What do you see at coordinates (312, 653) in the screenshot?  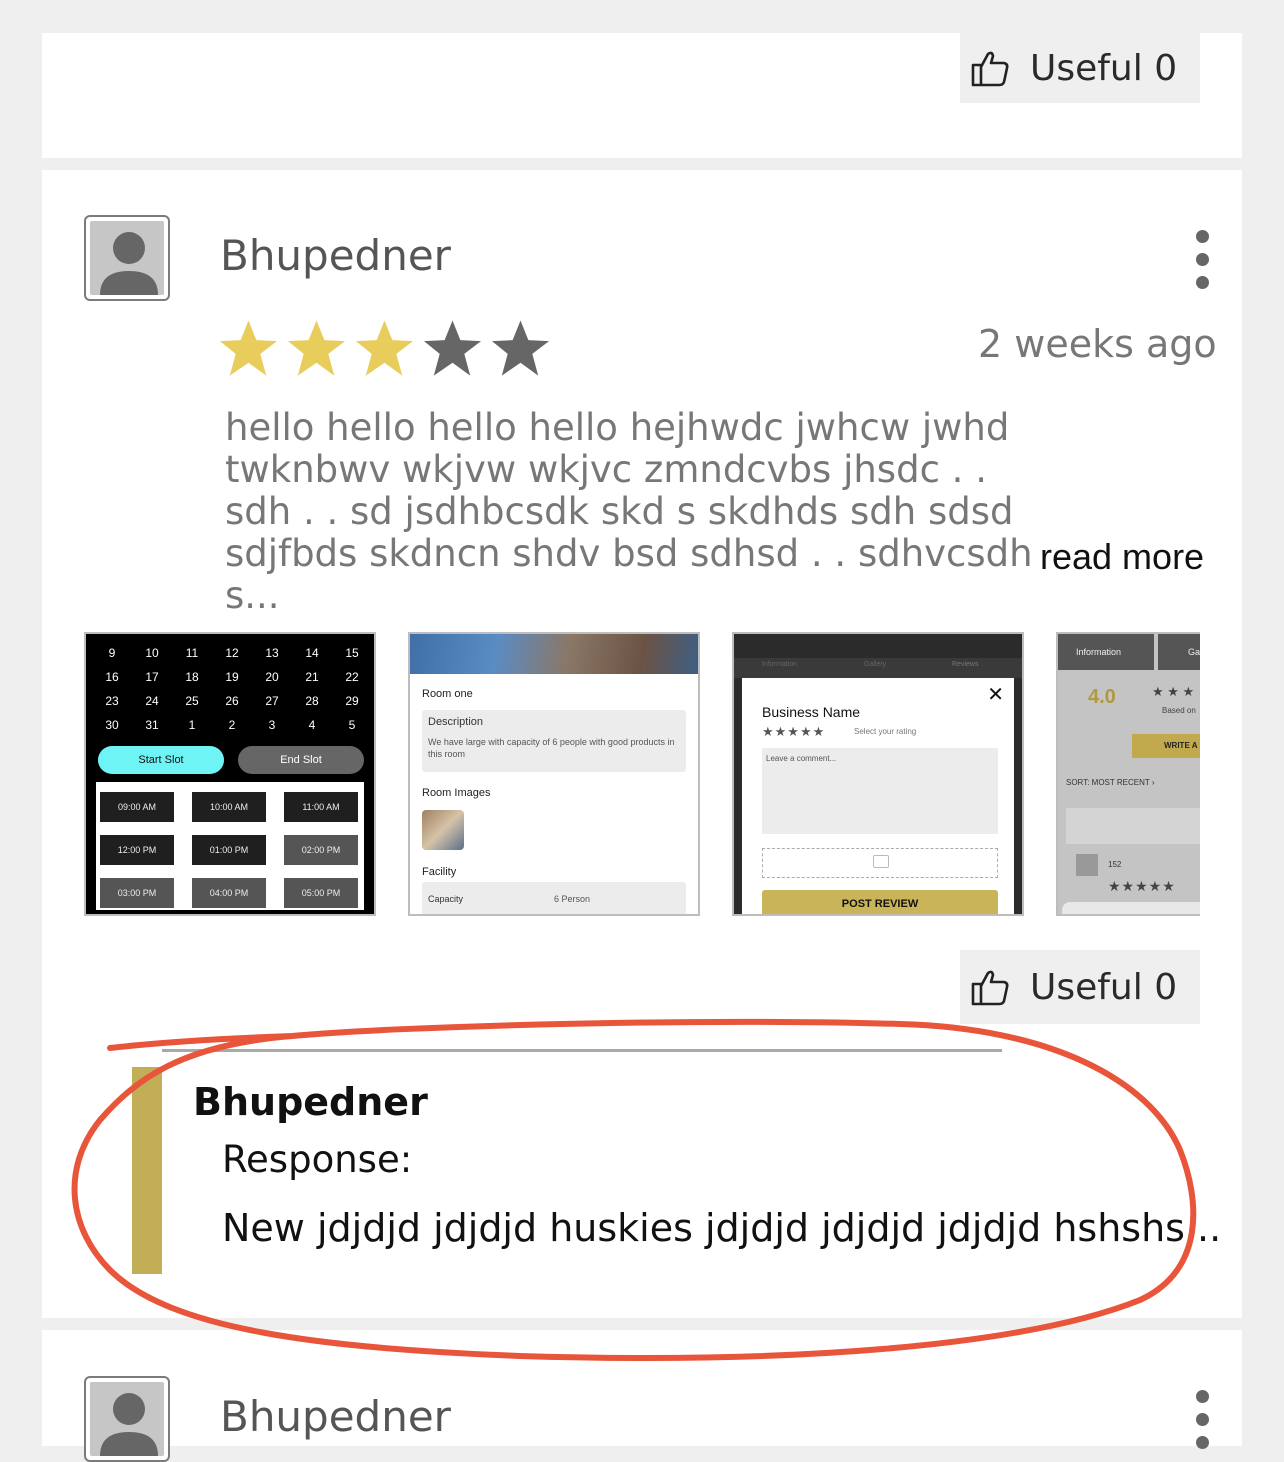 I see `calendar-day: 14` at bounding box center [312, 653].